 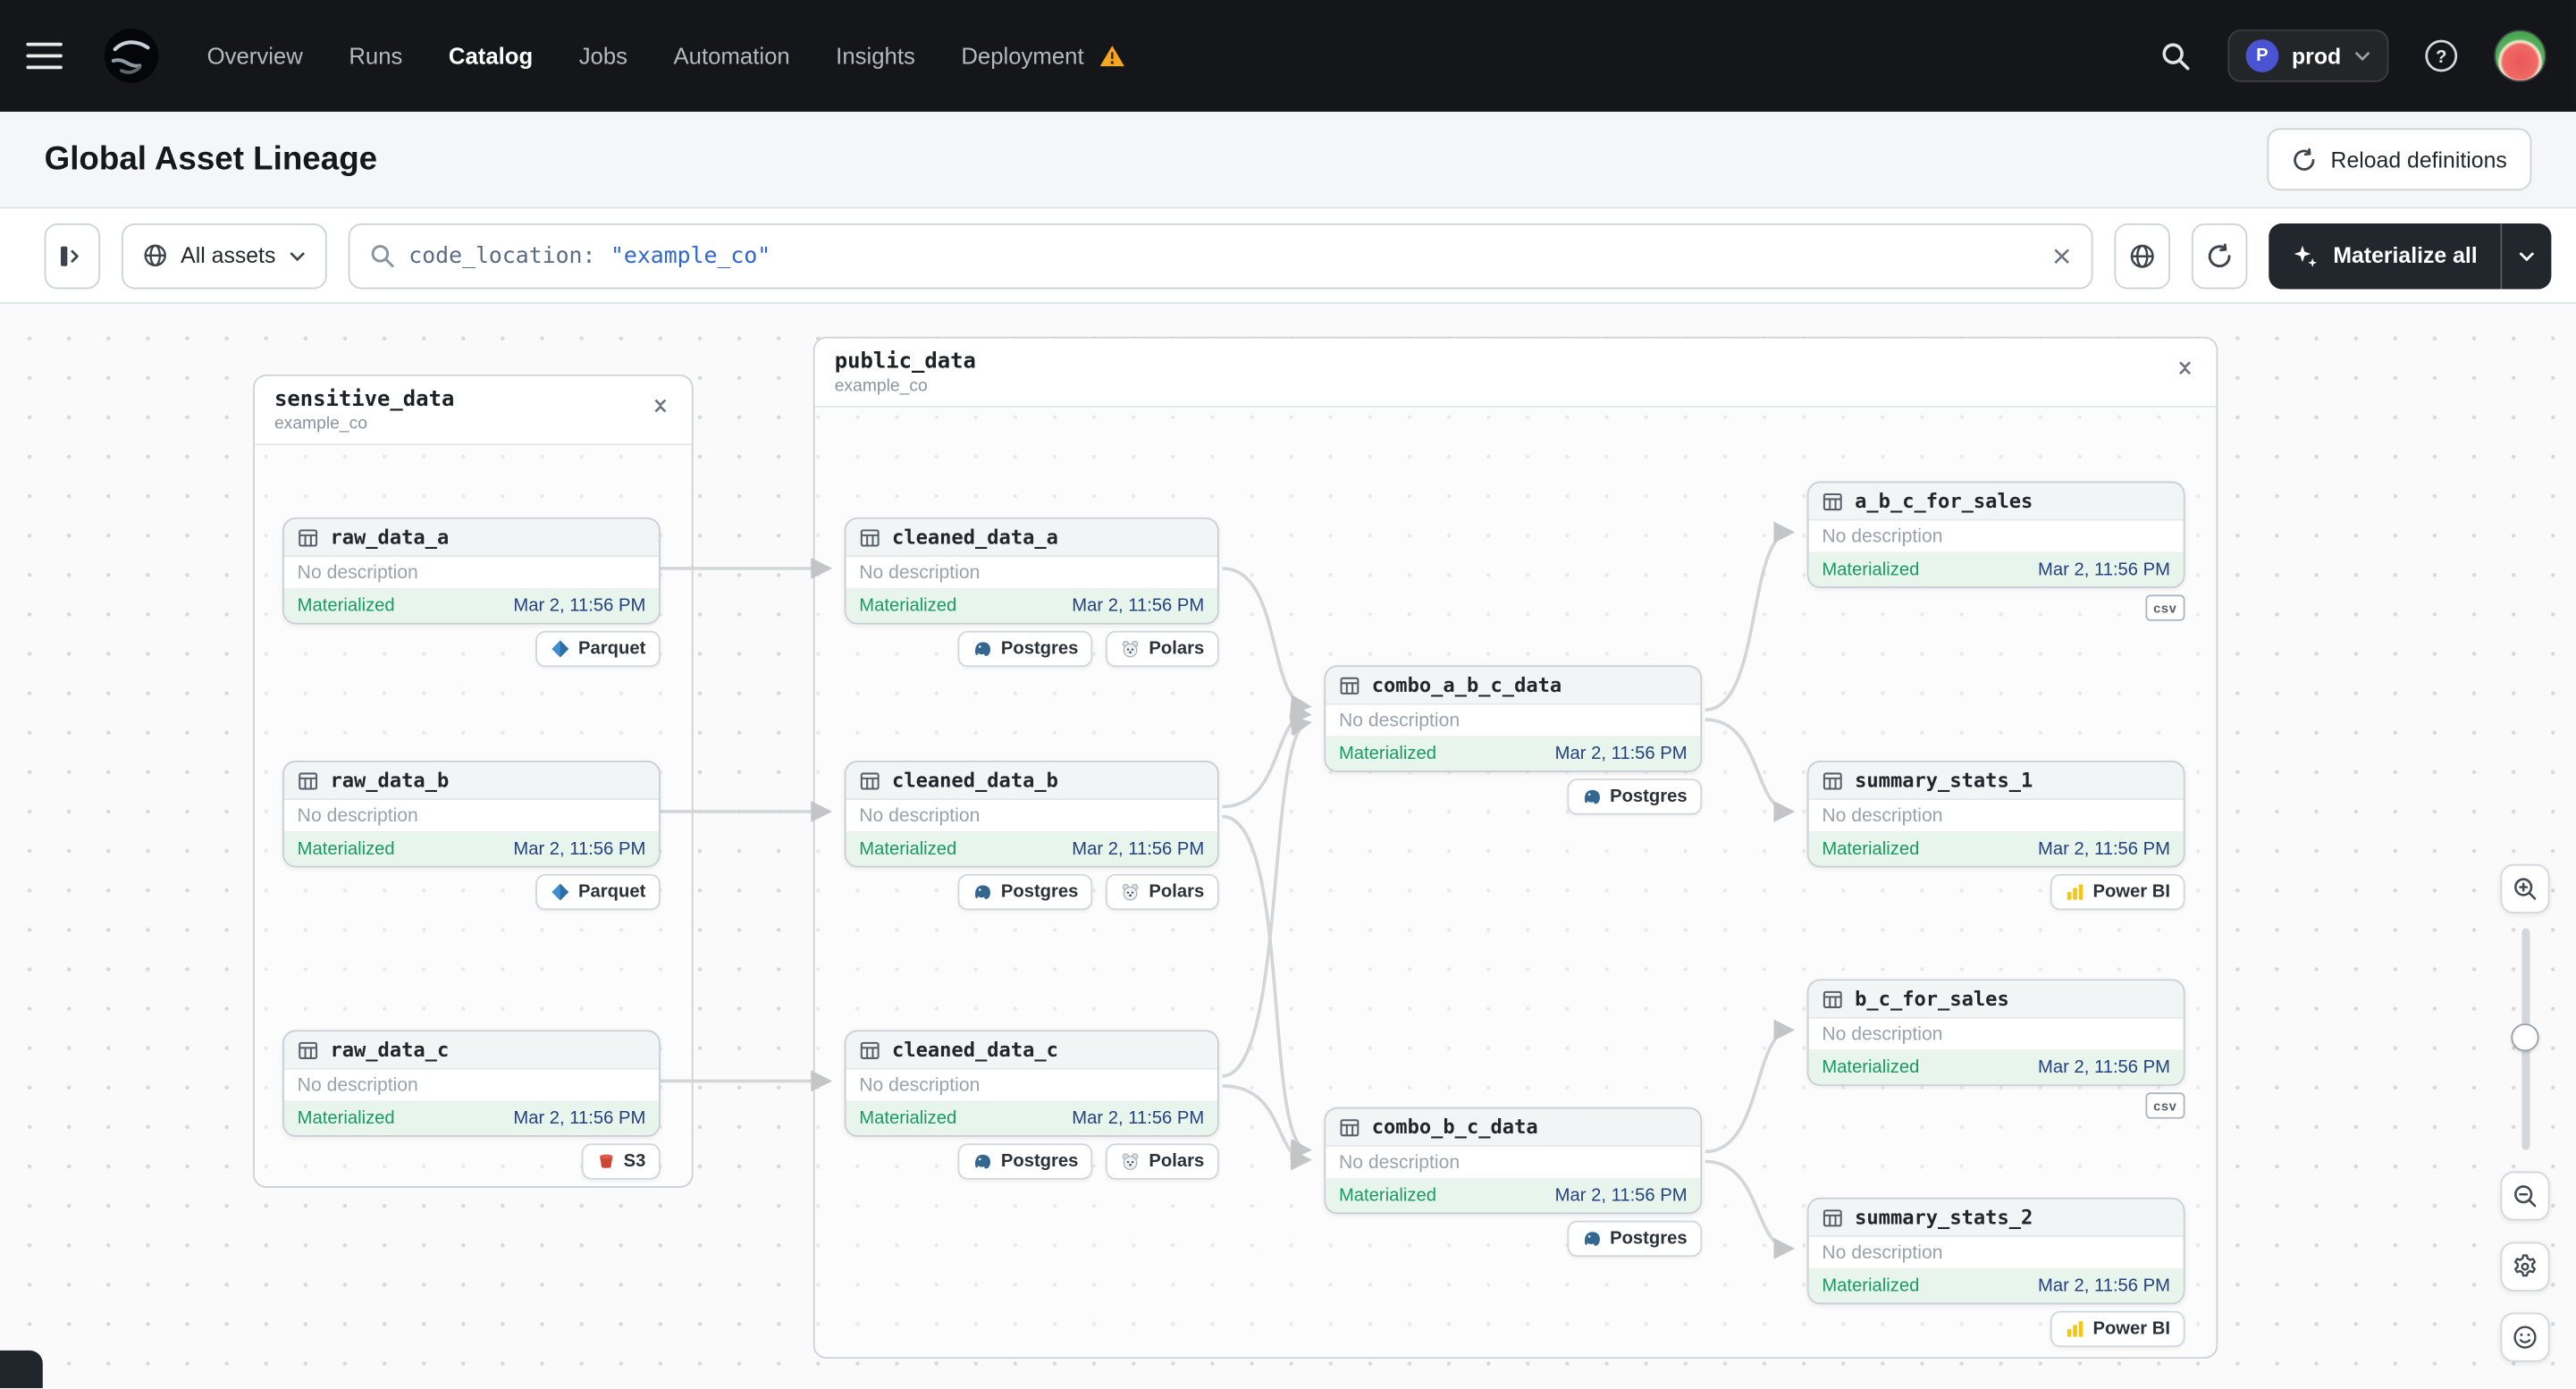 What do you see at coordinates (2385, 256) in the screenshot?
I see `materialize-all-main: Materialize all` at bounding box center [2385, 256].